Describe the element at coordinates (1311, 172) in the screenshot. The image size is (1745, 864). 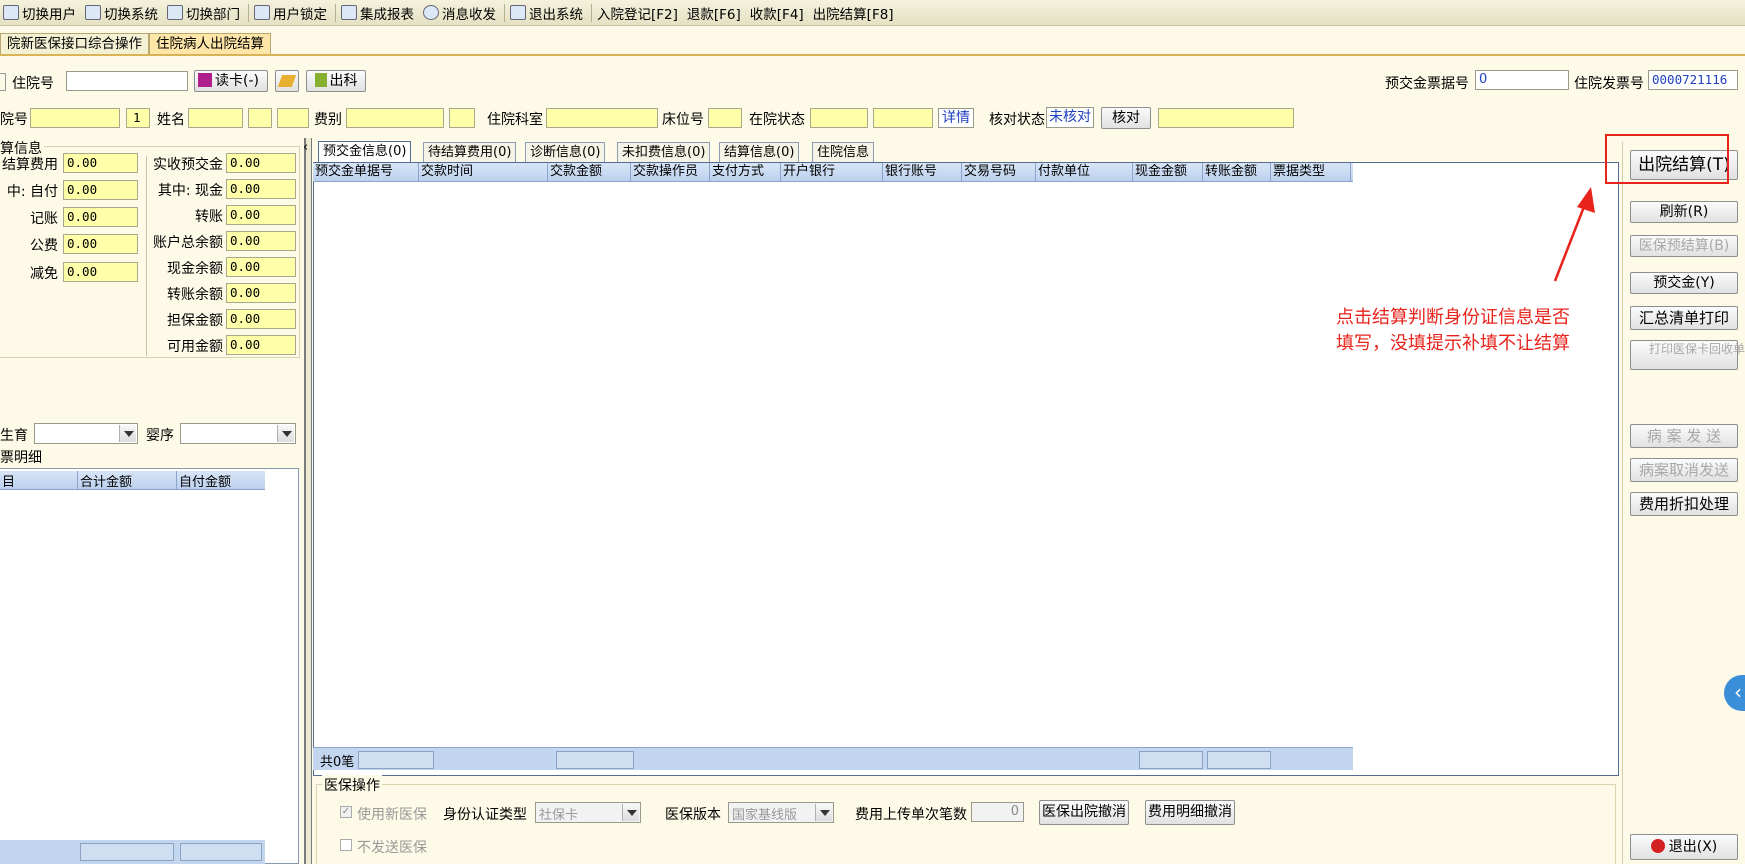
I see `grid-column-header: 票据类型` at that location.